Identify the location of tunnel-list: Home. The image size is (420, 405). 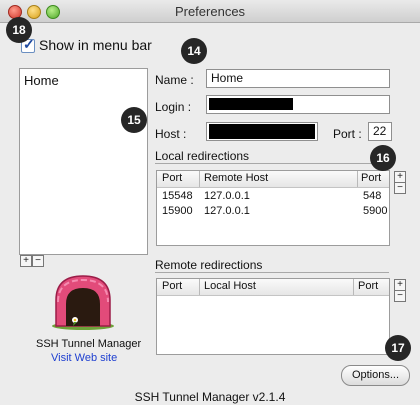
(83, 161).